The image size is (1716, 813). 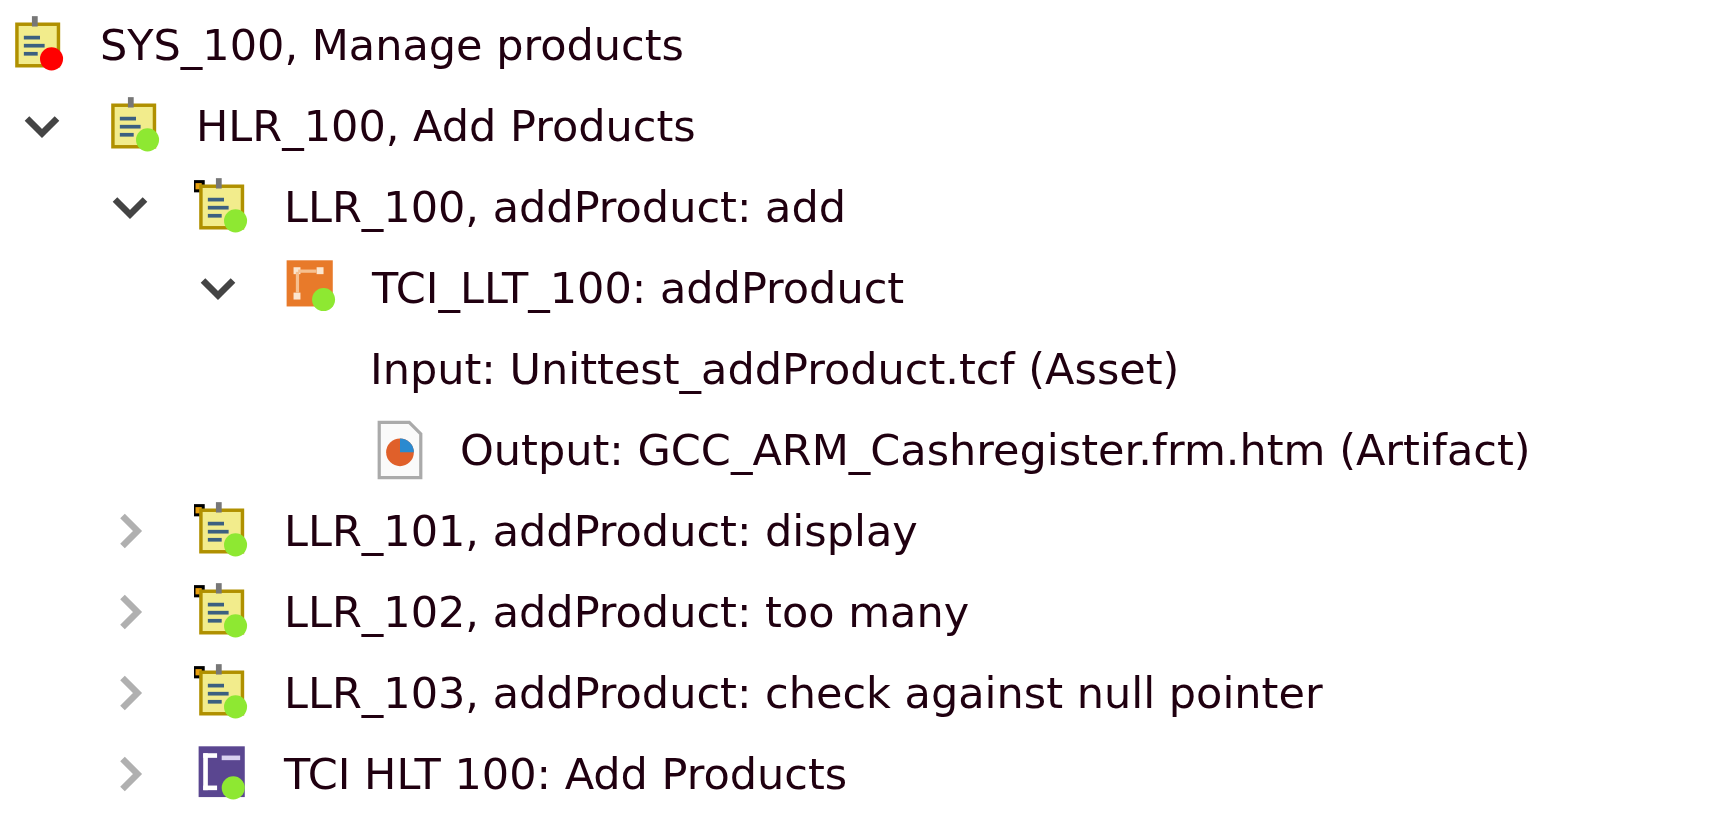 I want to click on tree-item-label: Output: GCC_ARM_Cashregister.frm.htm (Artifact), so click(x=995, y=449).